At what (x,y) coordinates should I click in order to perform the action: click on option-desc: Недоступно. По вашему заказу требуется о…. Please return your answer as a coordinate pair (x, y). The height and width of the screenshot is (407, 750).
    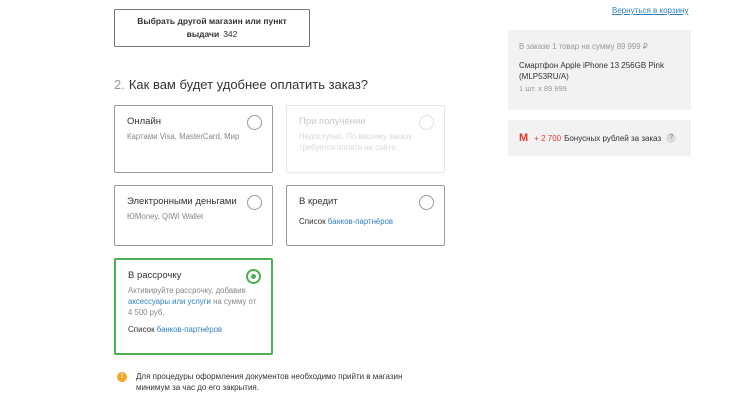
    Looking at the image, I should click on (356, 142).